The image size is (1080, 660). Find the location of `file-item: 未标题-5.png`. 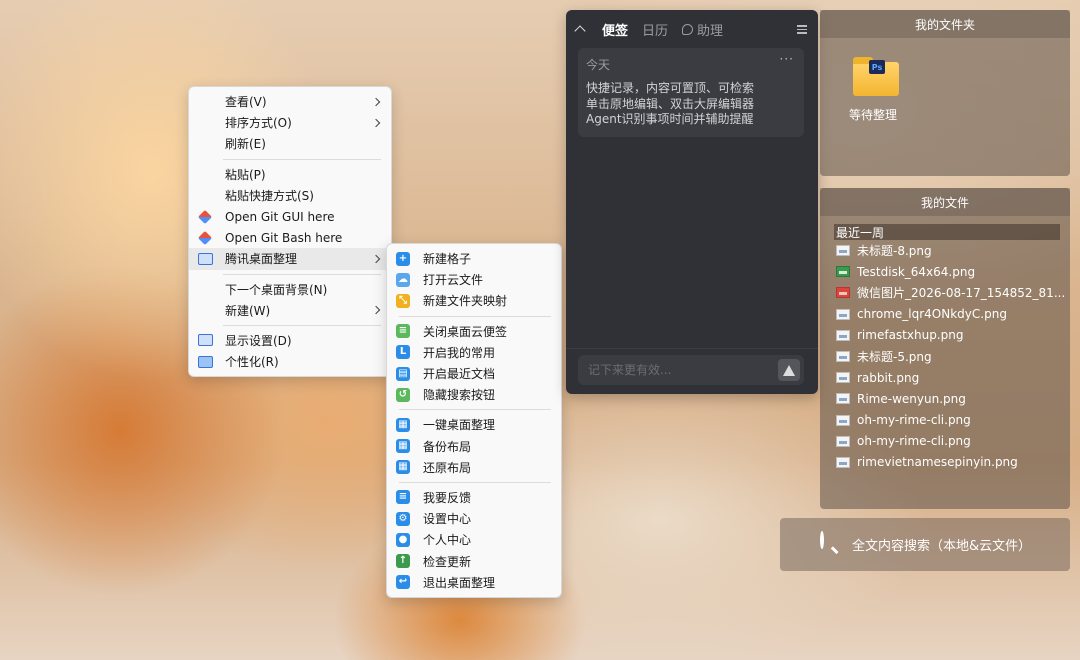

file-item: 未标题-5.png is located at coordinates (945, 356).